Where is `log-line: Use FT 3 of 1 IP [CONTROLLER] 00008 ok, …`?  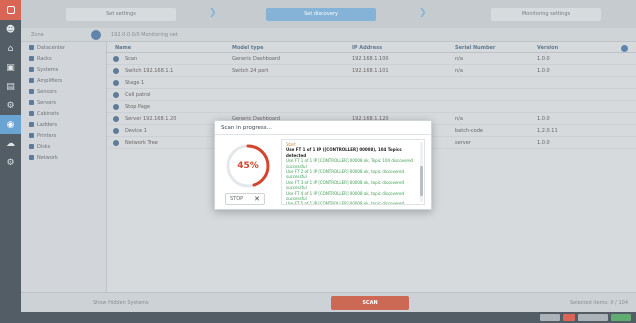 log-line: Use FT 3 of 1 IP [CONTROLLER] 00008 ok, … is located at coordinates (345, 185).